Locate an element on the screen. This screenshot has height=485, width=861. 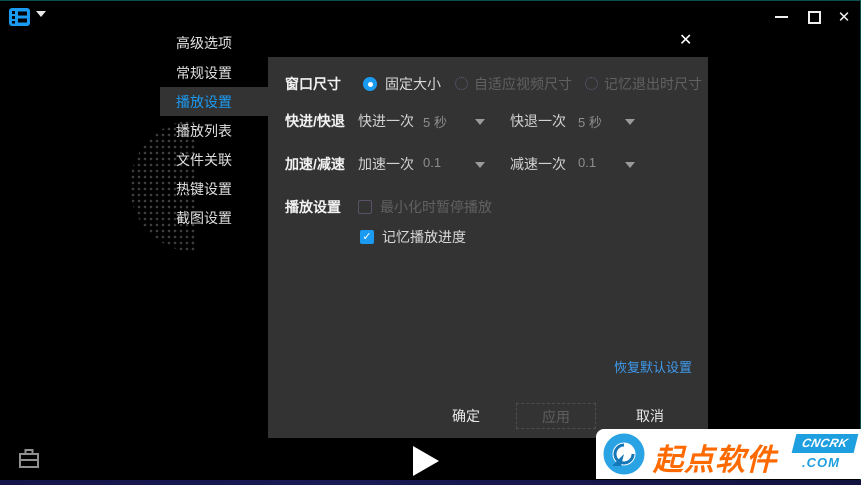
remember-progress-row: ✓ 记忆播放进度 is located at coordinates (488, 238).